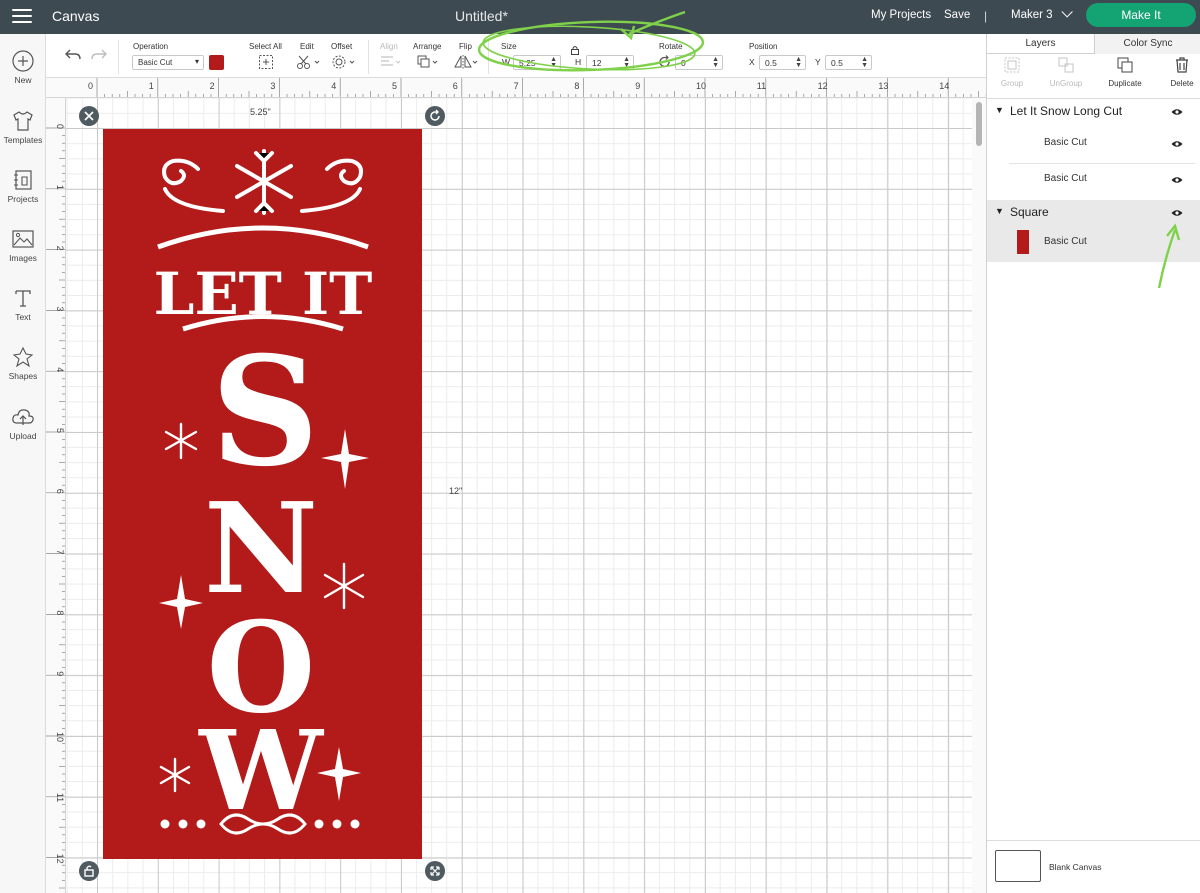 This screenshot has height=893, width=1200. I want to click on tab-color-sync: Color Sync, so click(1147, 44).